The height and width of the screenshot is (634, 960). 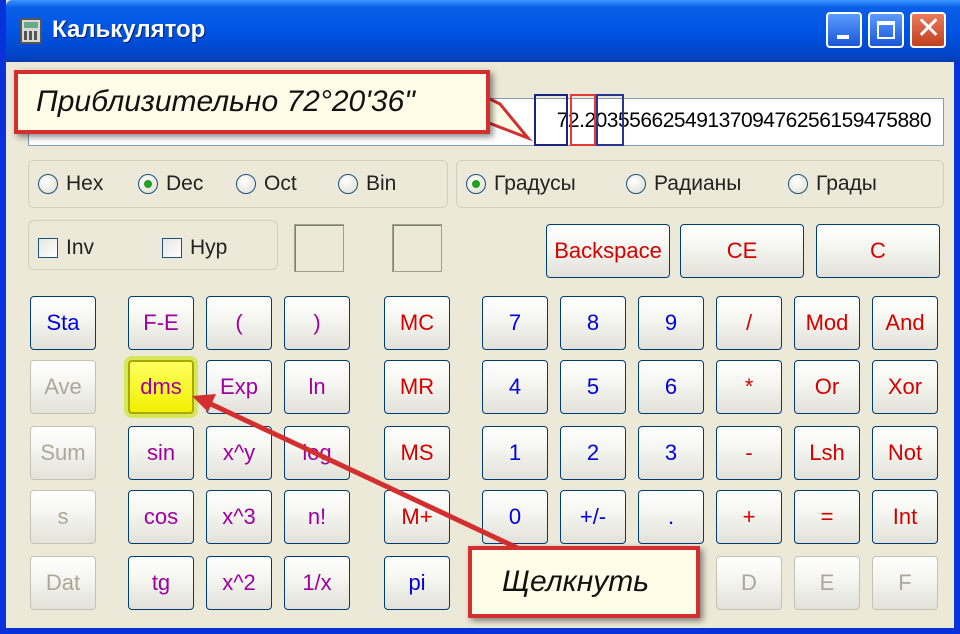 I want to click on digit-2-button: 2, so click(x=593, y=453).